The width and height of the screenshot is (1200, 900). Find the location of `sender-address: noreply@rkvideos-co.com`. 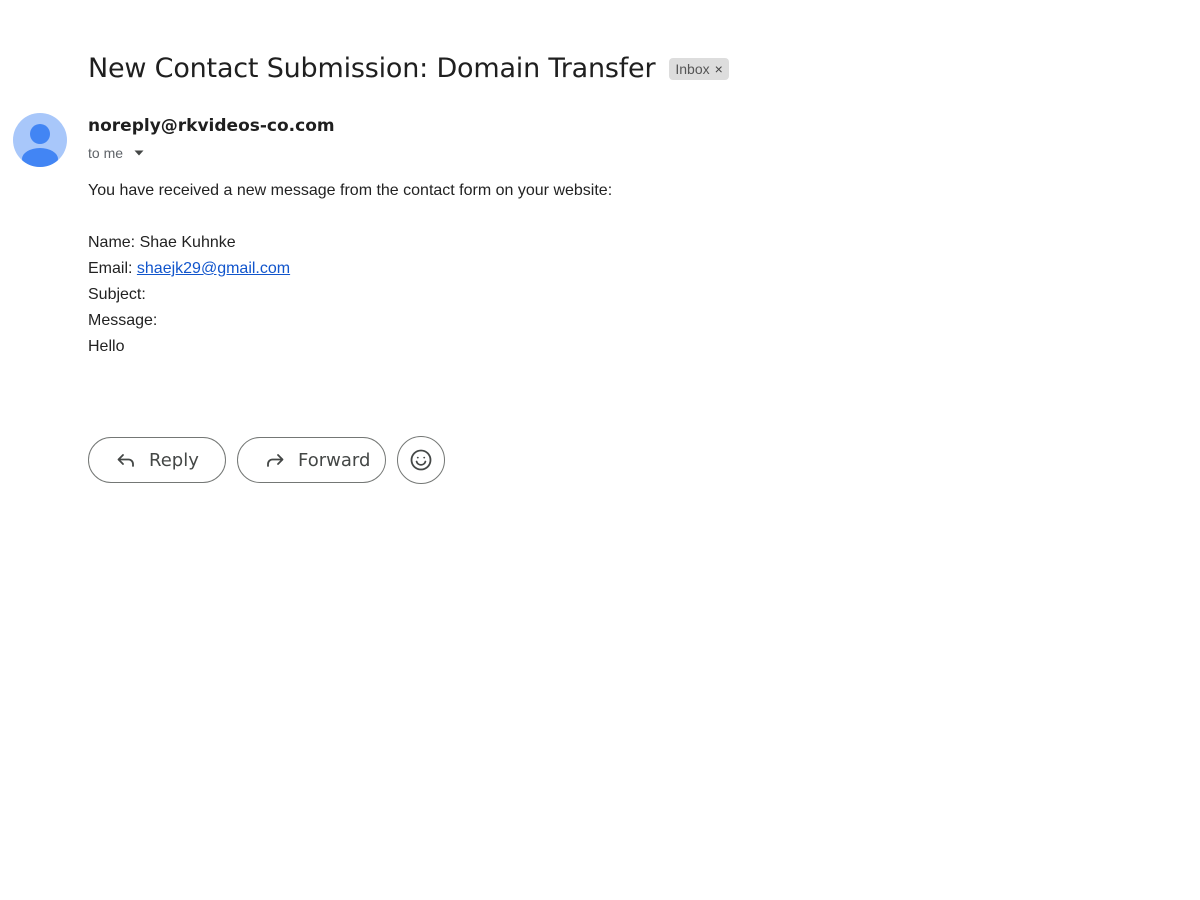

sender-address: noreply@rkvideos-co.com is located at coordinates (211, 126).